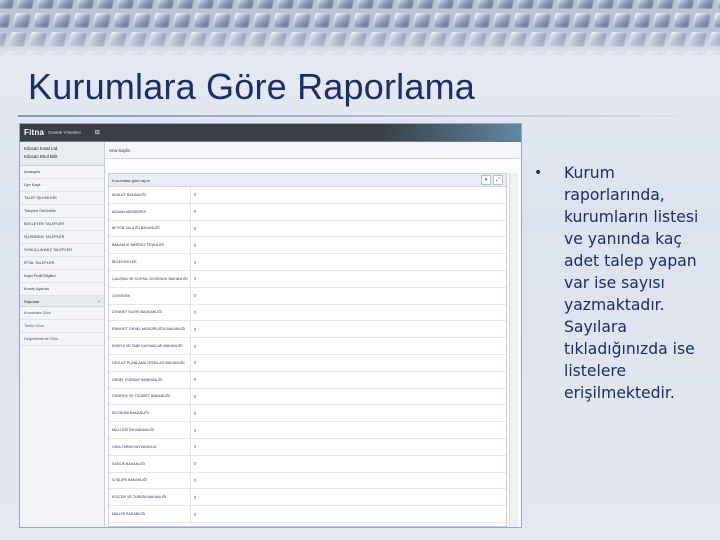 The image size is (720, 540). I want to click on table-row: ADNAN MENDERES 0, so click(307, 212).